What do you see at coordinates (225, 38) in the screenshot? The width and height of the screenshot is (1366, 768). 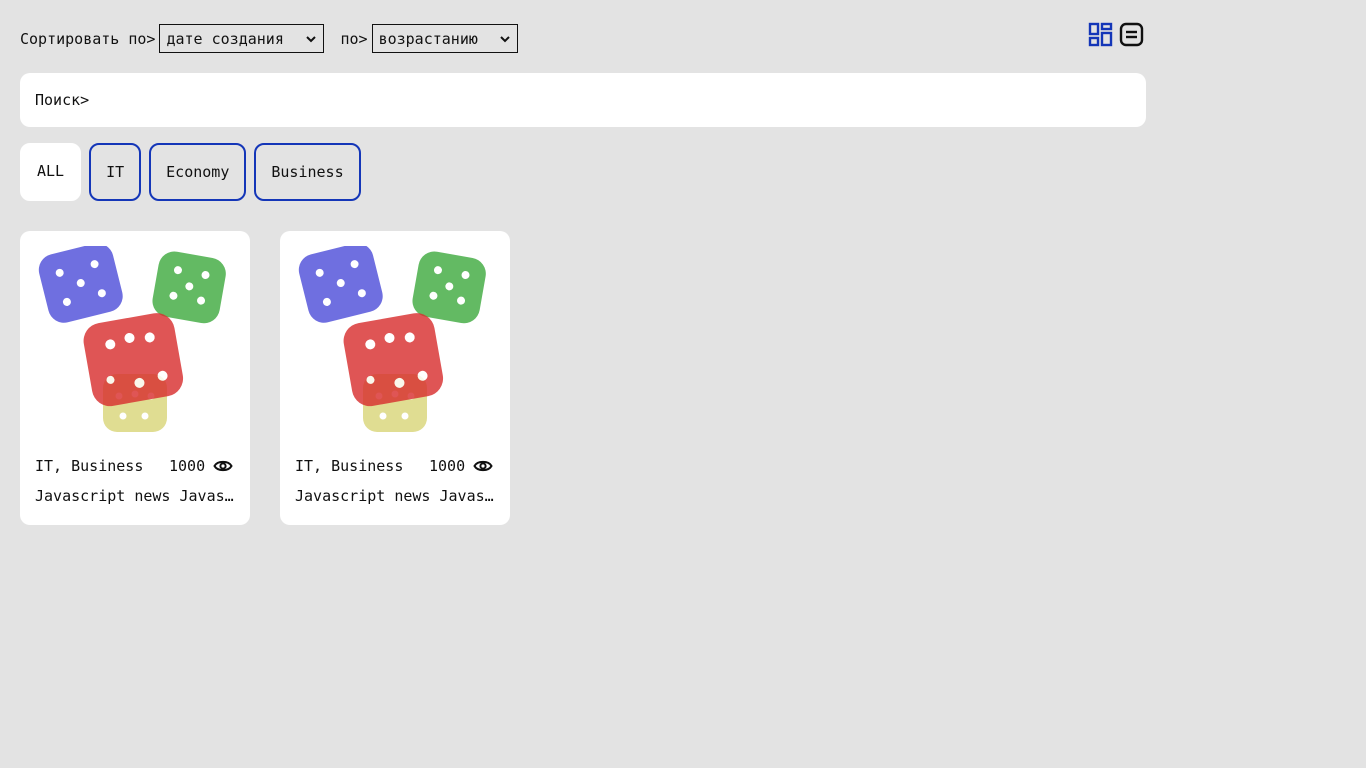 I see `sort-field-value: дате создания` at bounding box center [225, 38].